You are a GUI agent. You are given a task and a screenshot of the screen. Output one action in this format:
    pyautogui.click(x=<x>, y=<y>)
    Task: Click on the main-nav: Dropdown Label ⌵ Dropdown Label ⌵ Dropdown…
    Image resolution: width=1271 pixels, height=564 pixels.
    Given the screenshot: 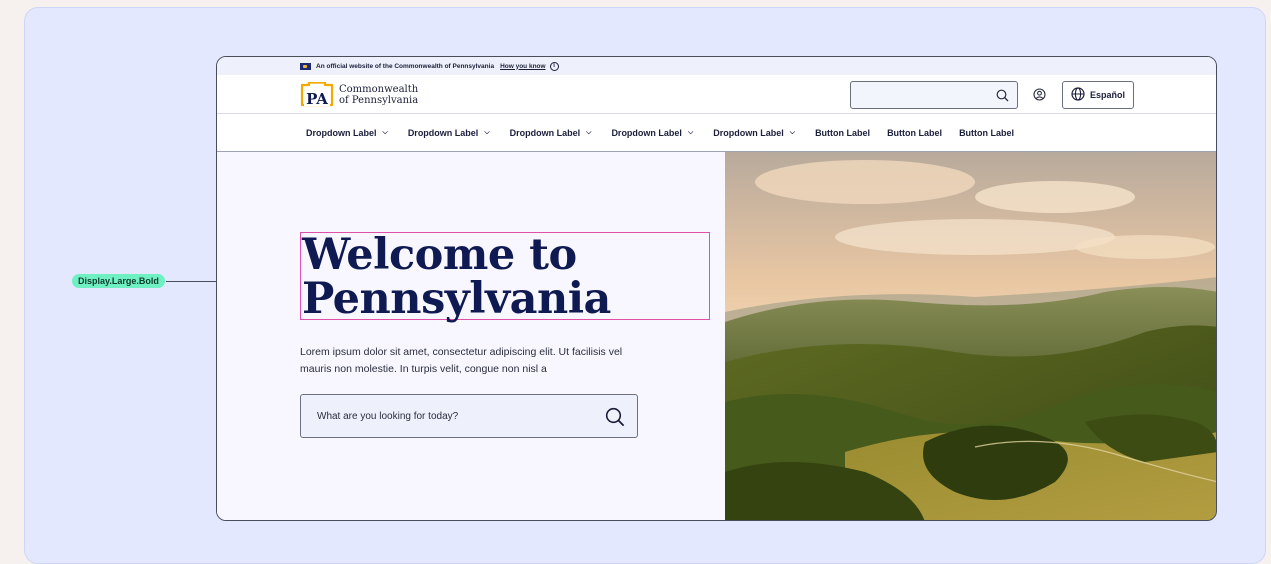 What is the action you would take?
    pyautogui.click(x=716, y=133)
    